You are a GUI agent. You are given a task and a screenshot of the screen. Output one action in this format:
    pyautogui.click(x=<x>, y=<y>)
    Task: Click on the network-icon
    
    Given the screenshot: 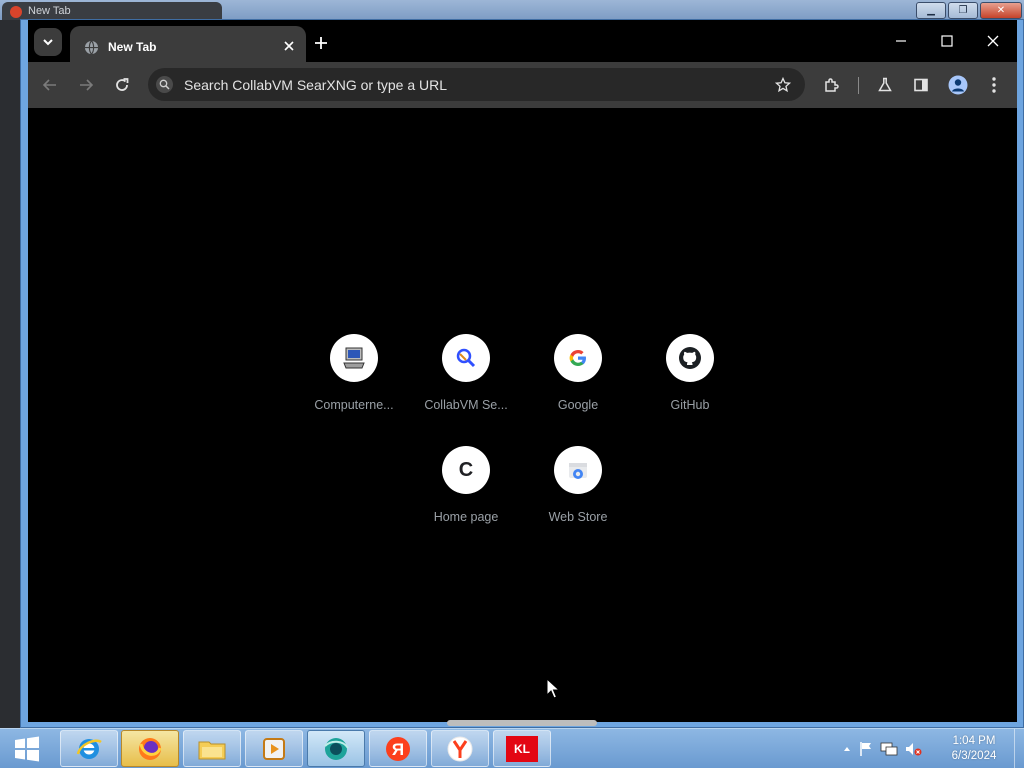 What is the action you would take?
    pyautogui.click(x=889, y=749)
    